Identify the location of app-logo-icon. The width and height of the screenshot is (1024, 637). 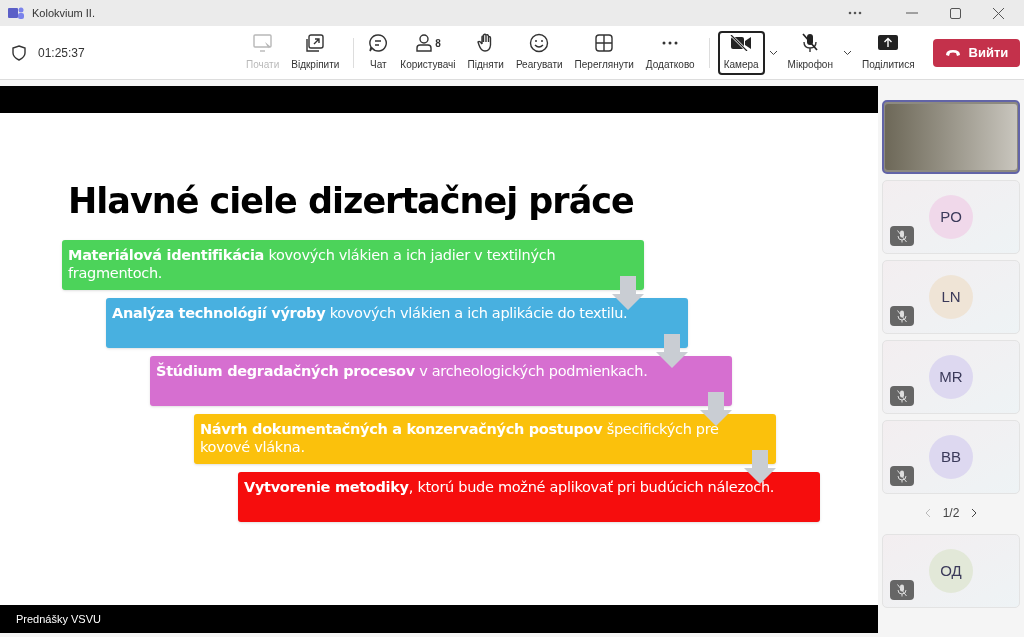
(16, 13).